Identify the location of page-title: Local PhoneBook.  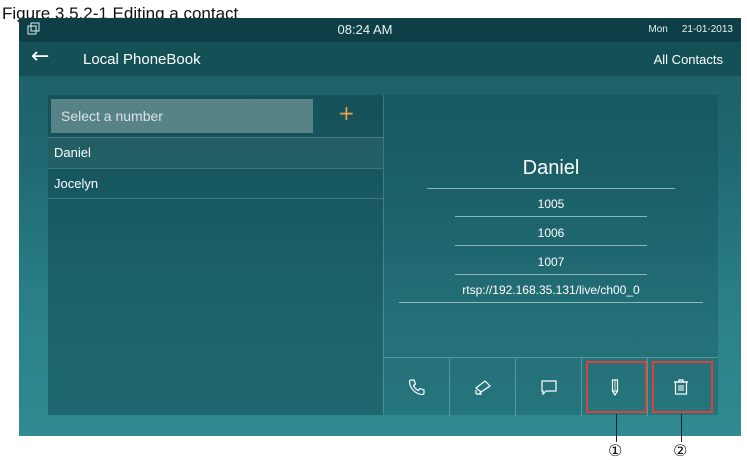
(142, 59).